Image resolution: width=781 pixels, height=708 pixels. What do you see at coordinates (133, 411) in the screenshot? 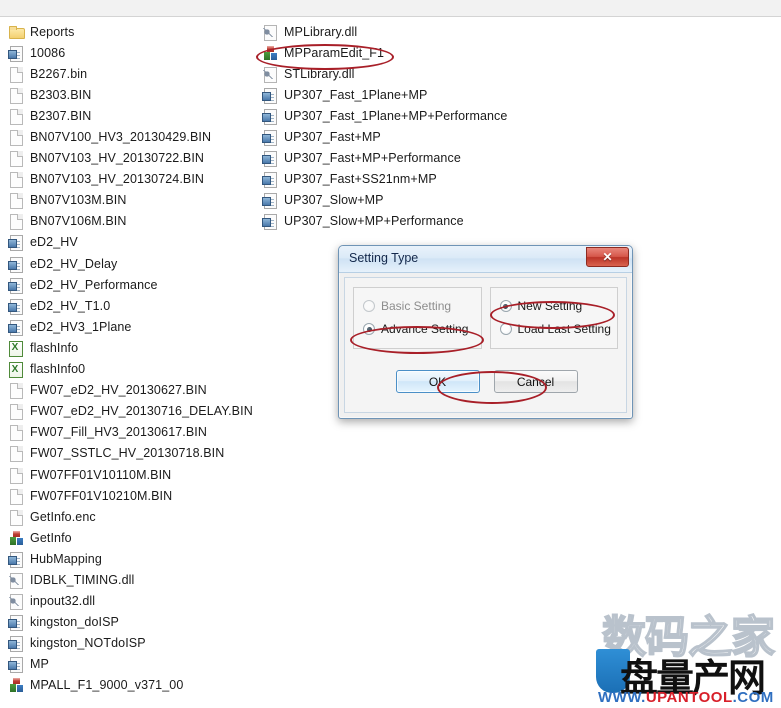
I see `file-list-item: FW07_eD2_HV_20130716_DELAY.BIN` at bounding box center [133, 411].